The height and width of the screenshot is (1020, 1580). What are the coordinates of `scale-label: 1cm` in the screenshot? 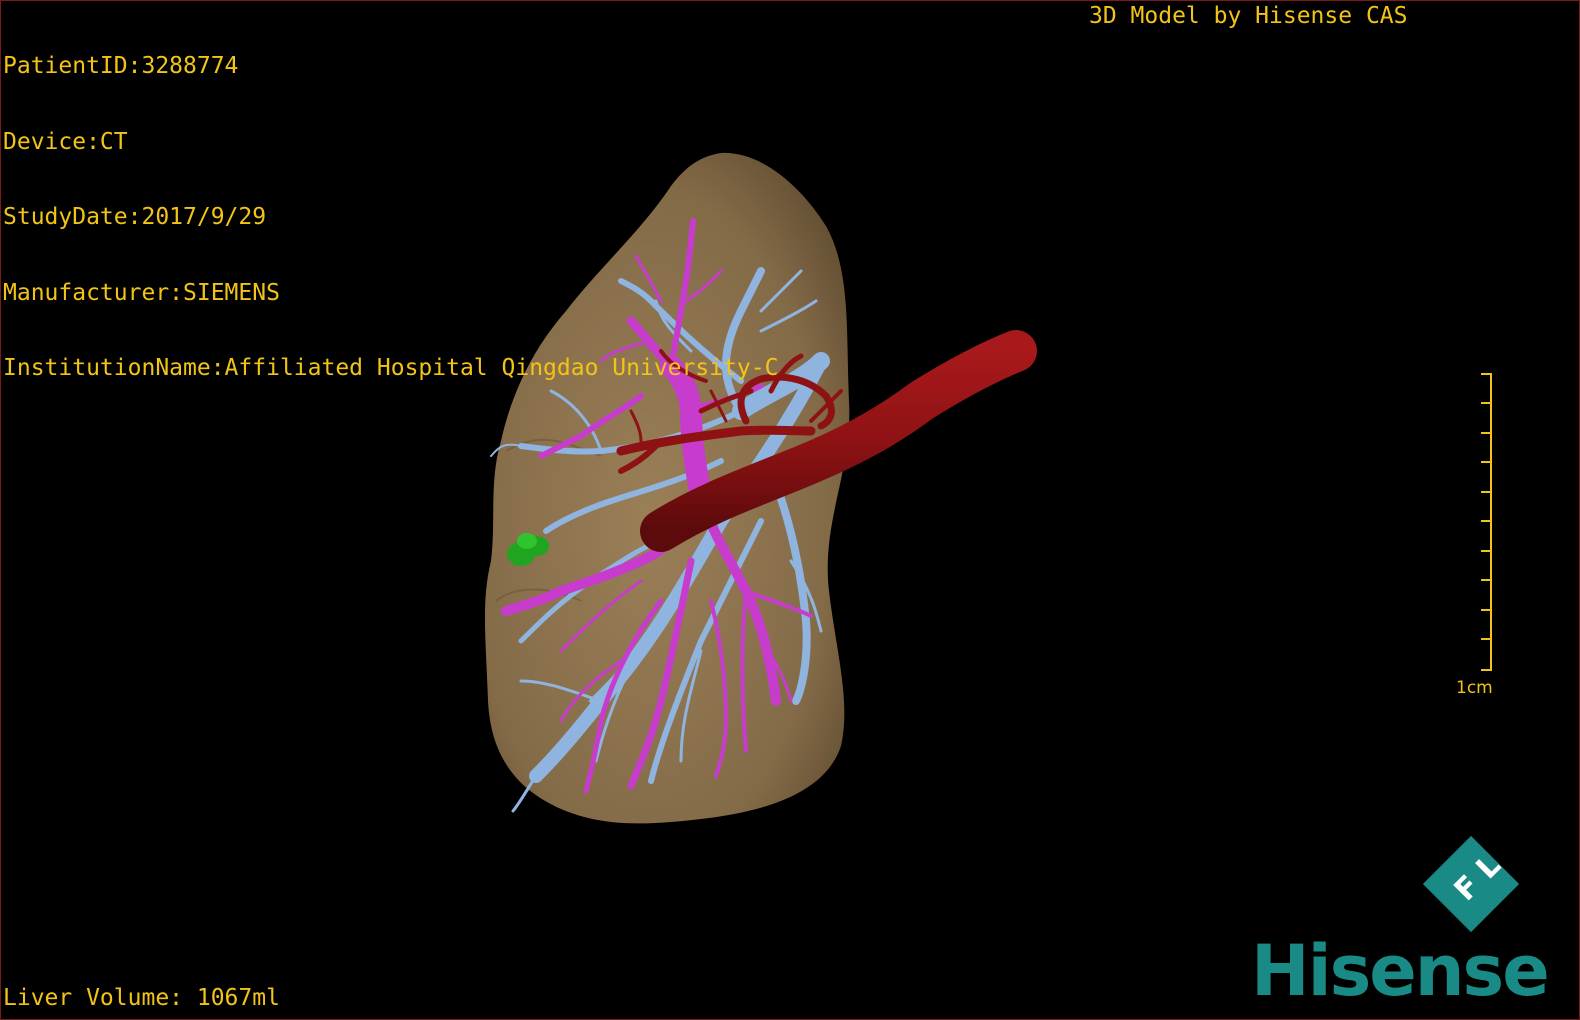 It's located at (1474, 688).